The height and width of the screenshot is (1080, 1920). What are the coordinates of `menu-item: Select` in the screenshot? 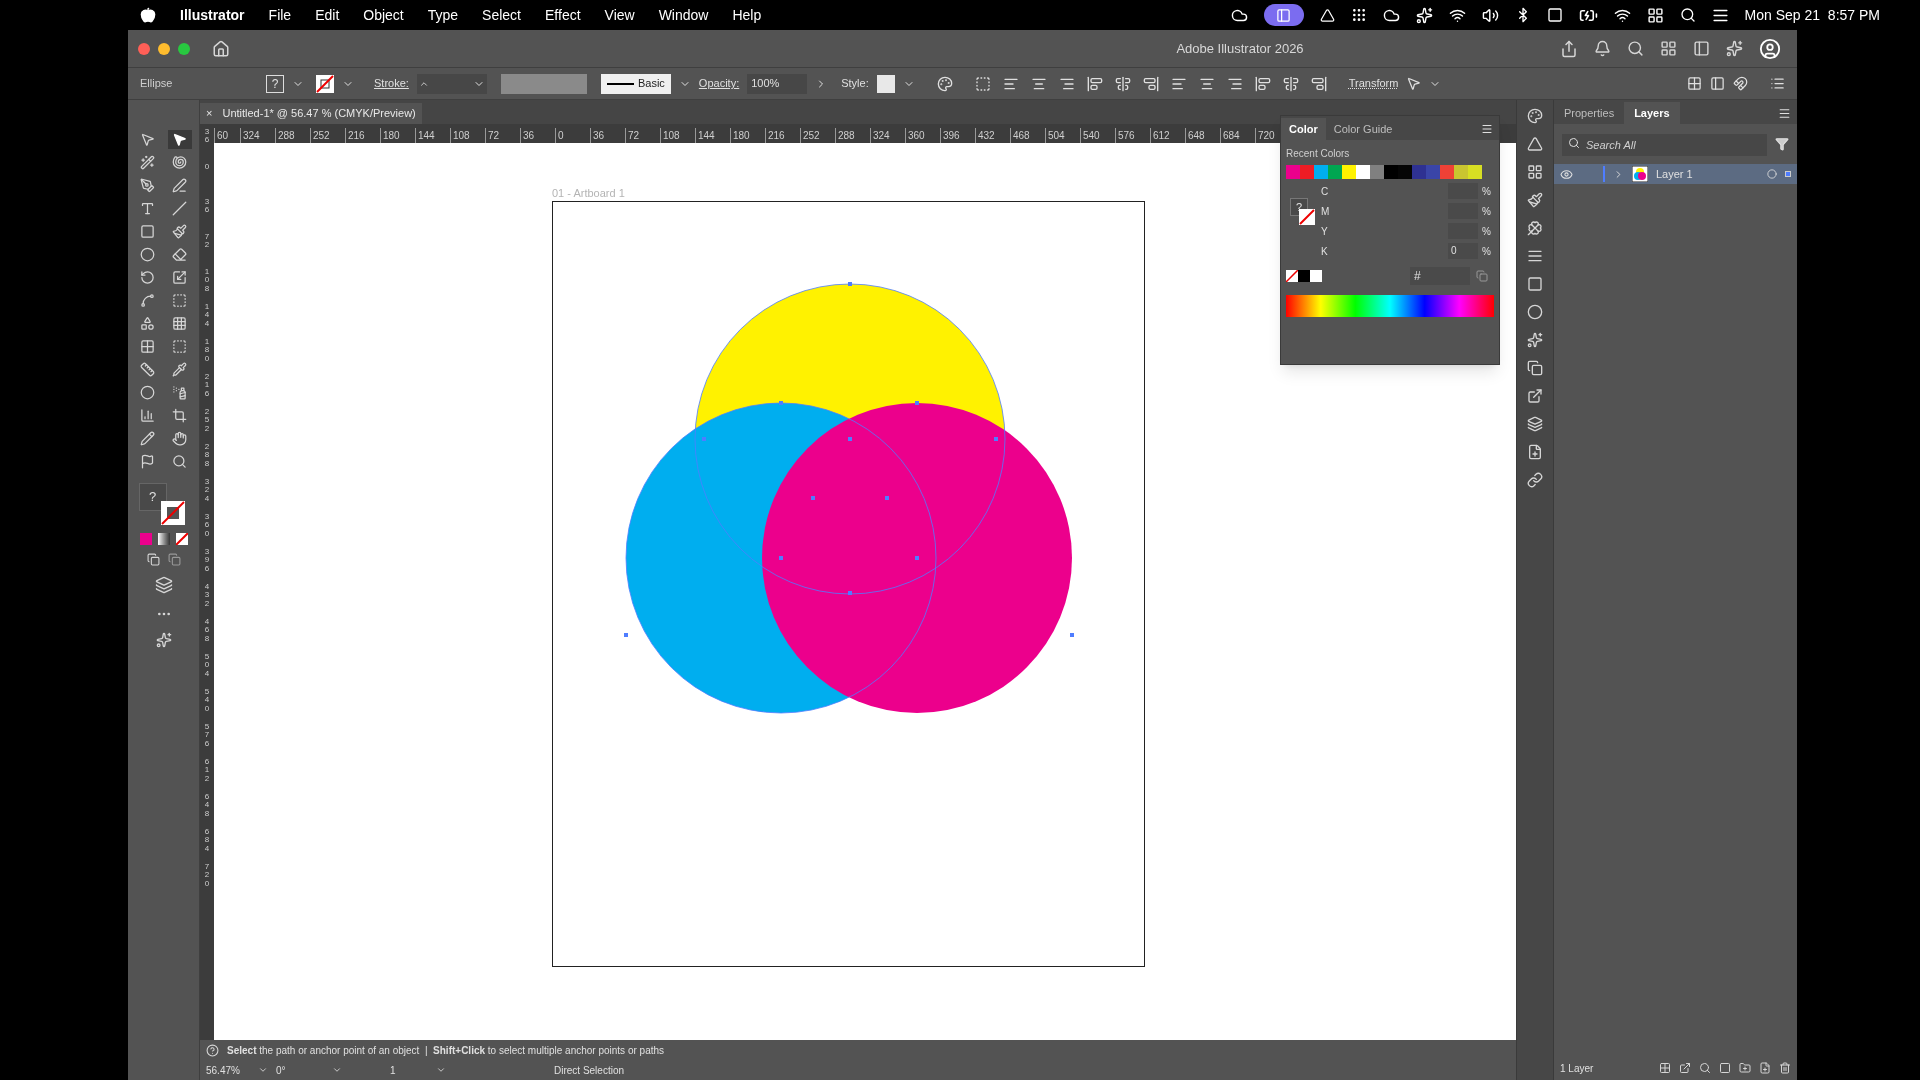 It's located at (501, 15).